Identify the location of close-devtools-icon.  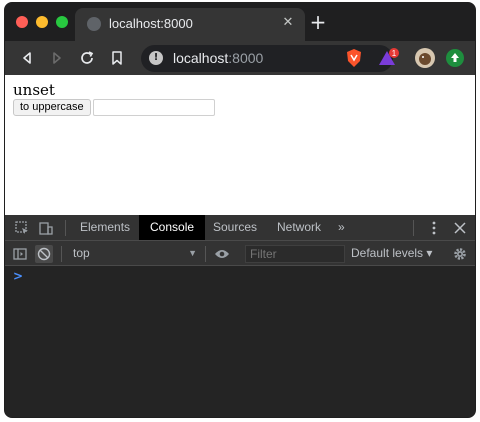
(460, 228).